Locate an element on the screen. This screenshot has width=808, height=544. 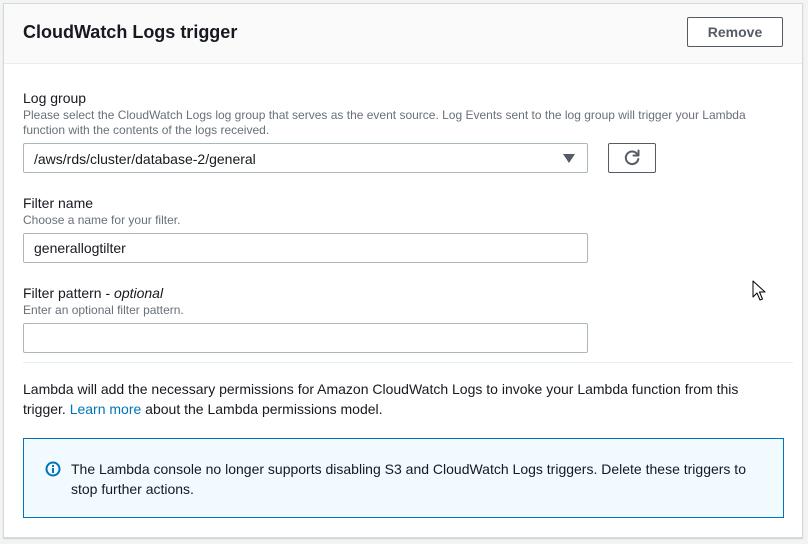
refresh-icon is located at coordinates (632, 157).